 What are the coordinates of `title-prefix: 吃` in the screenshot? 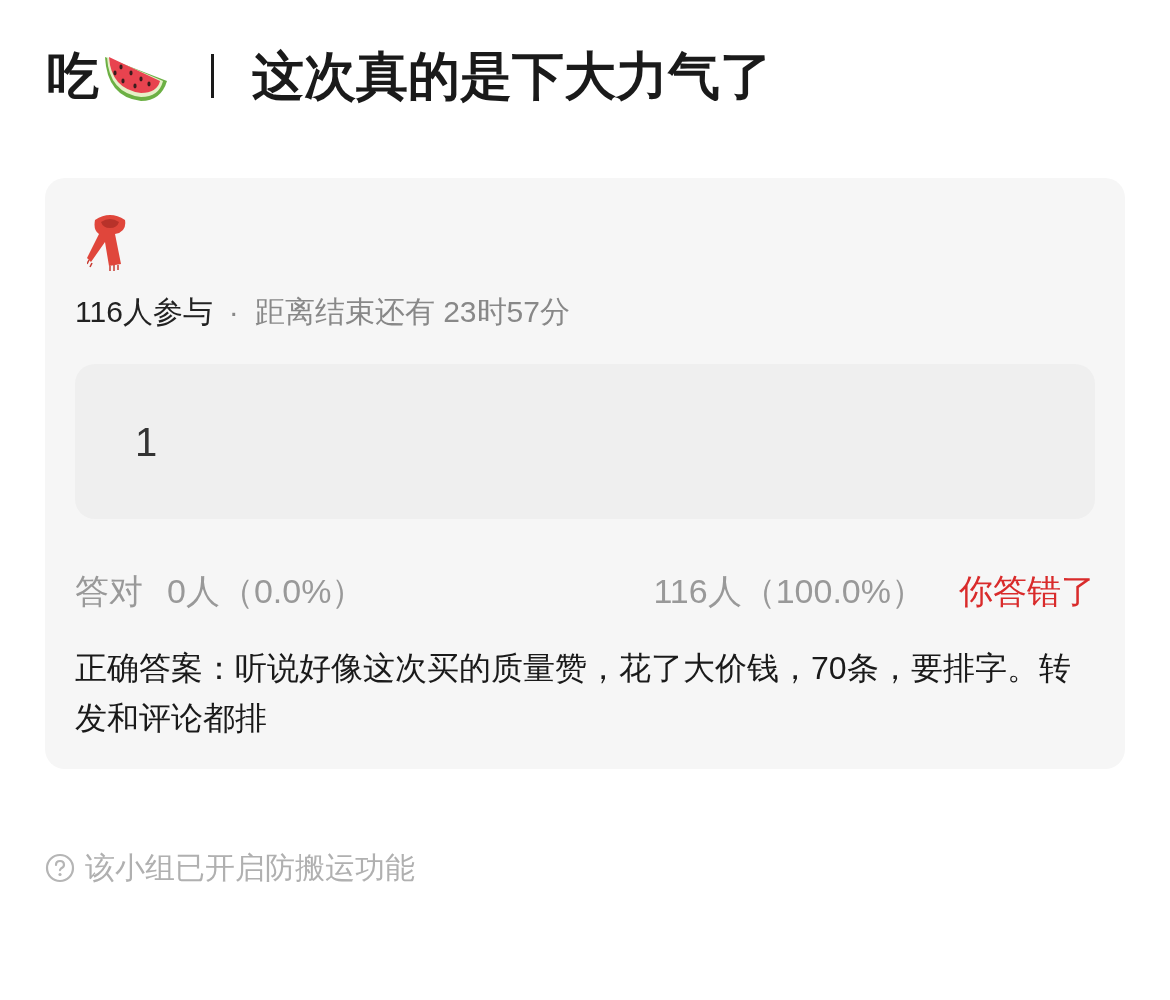 It's located at (73, 76).